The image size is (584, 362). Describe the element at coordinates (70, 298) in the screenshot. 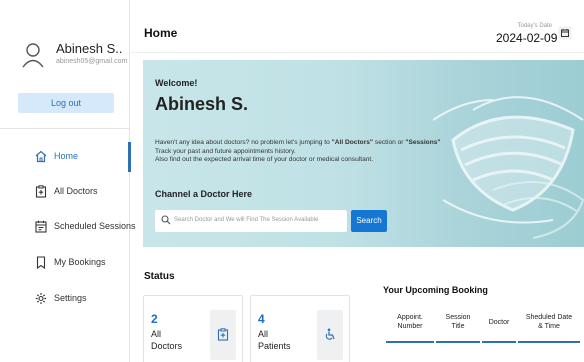

I see `sidebar-item-label: Settings` at that location.